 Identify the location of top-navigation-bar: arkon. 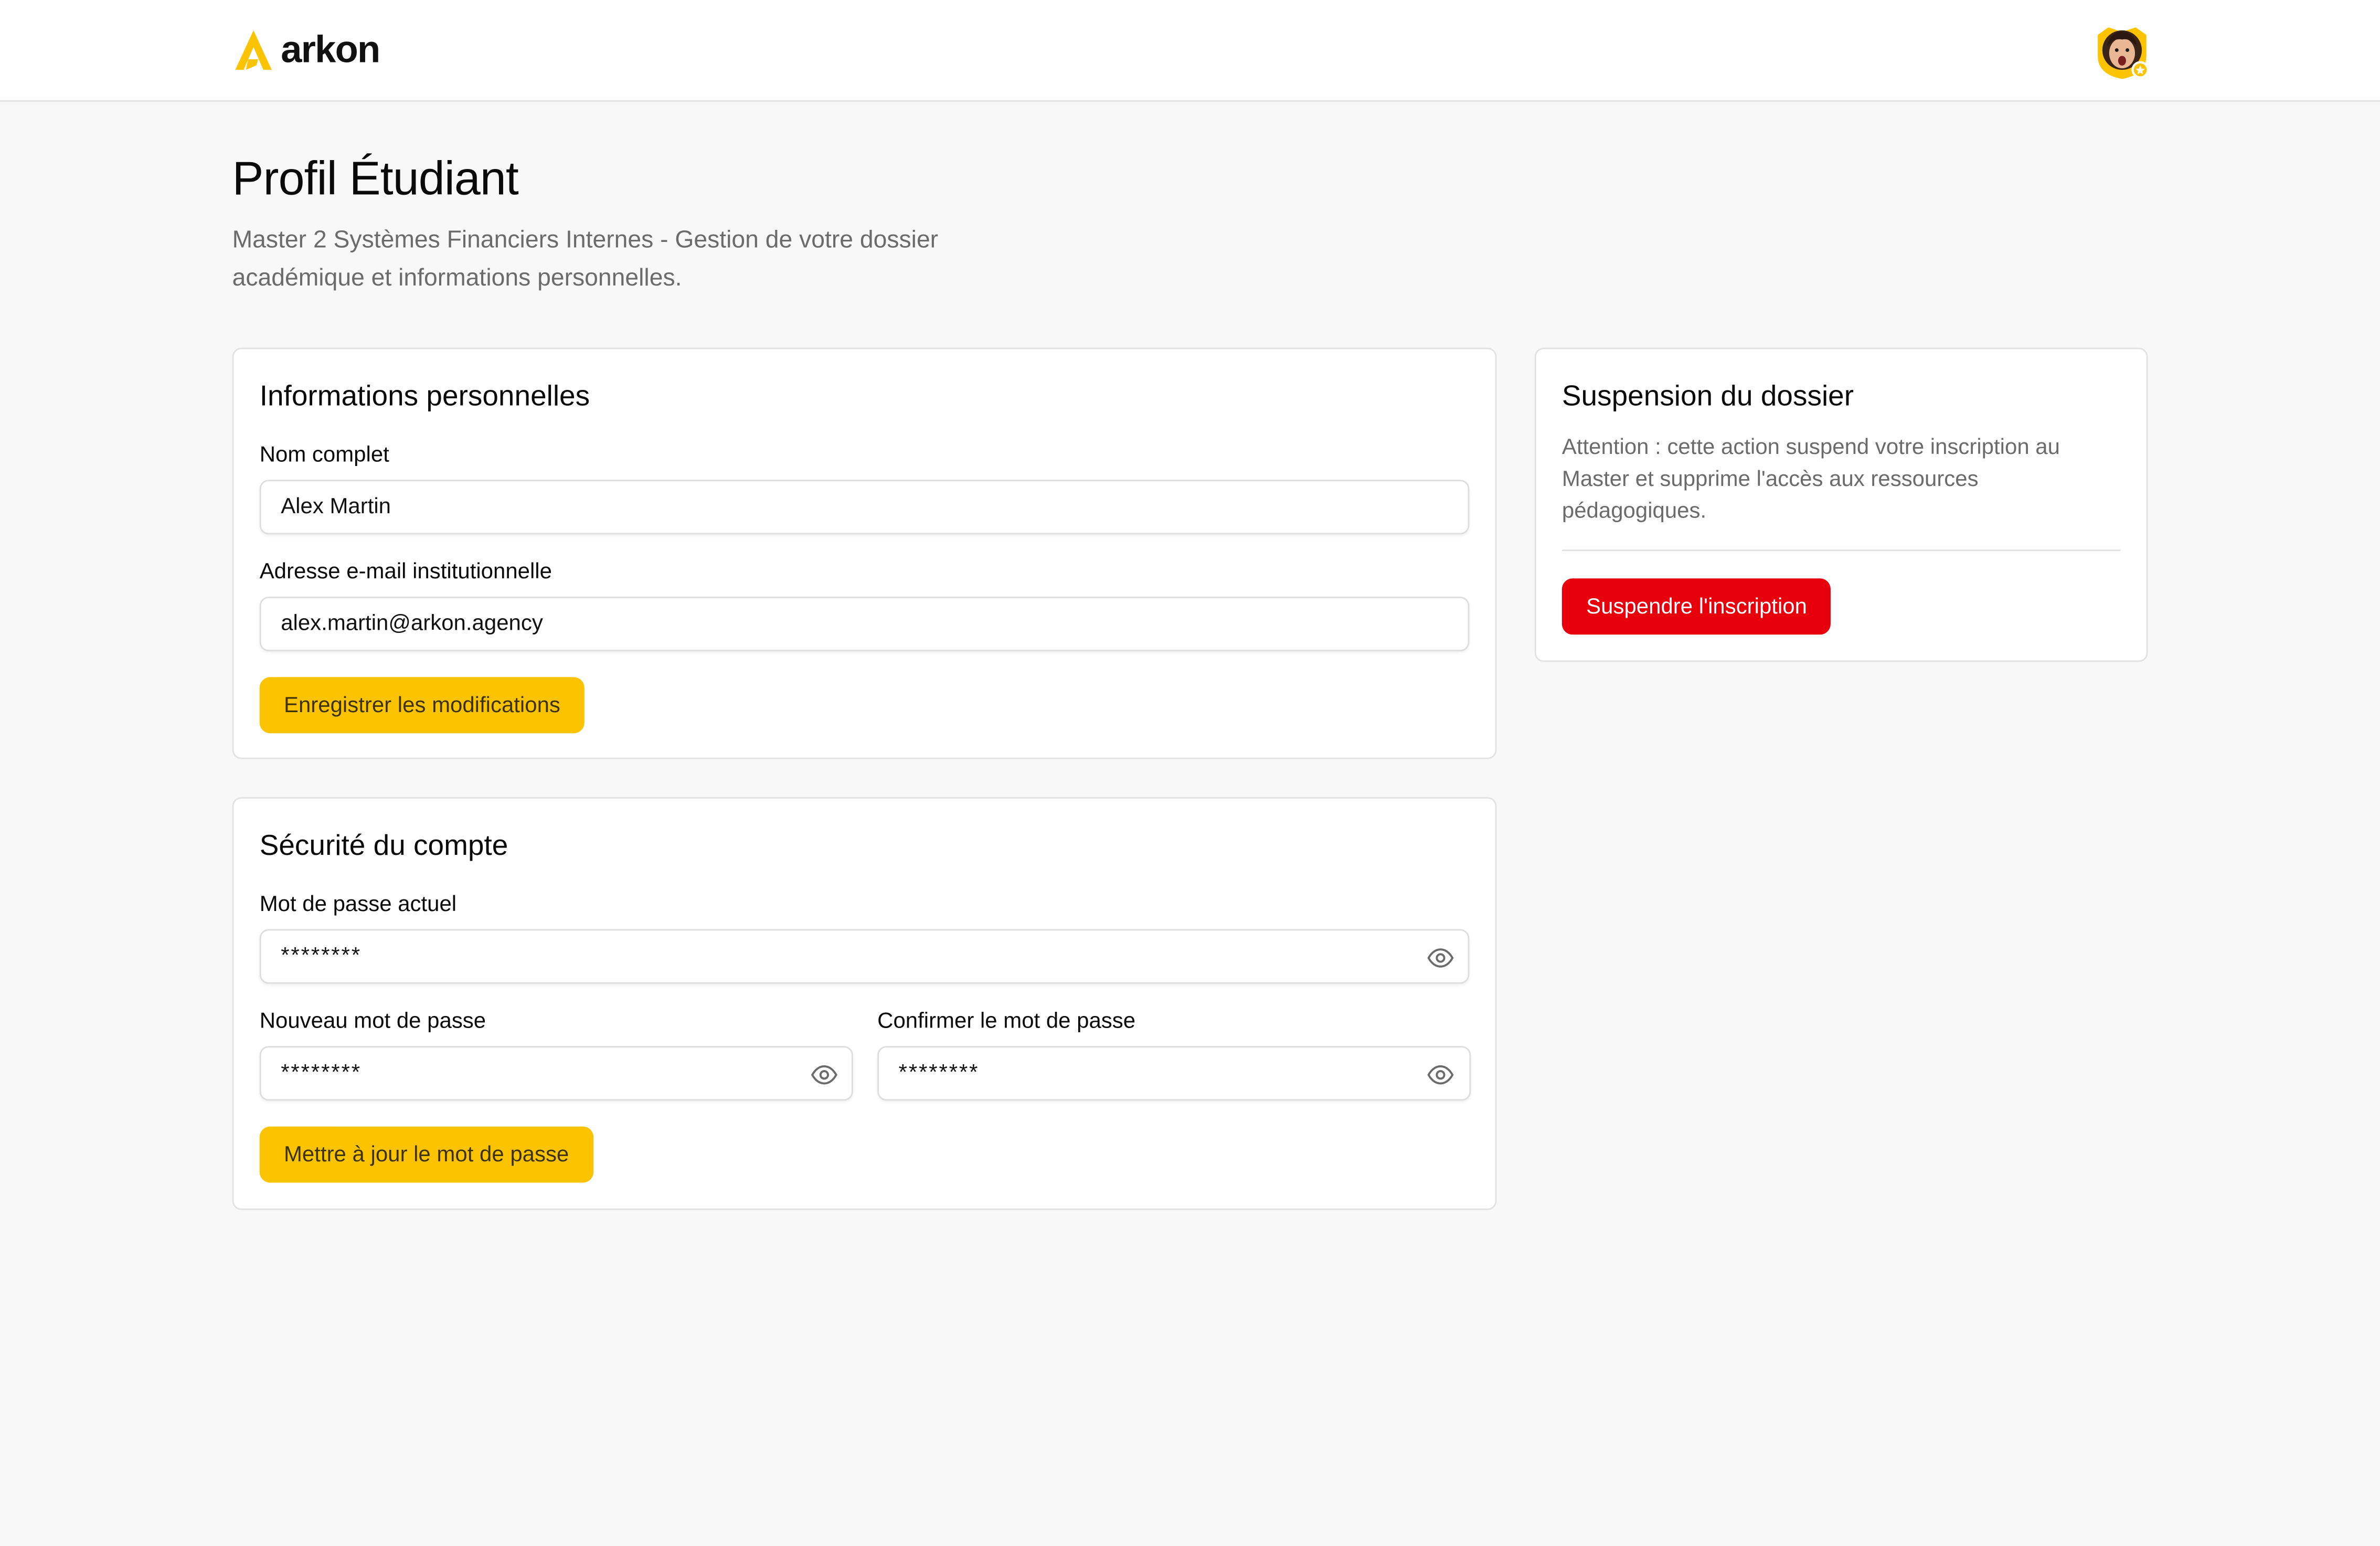
(1190, 51).